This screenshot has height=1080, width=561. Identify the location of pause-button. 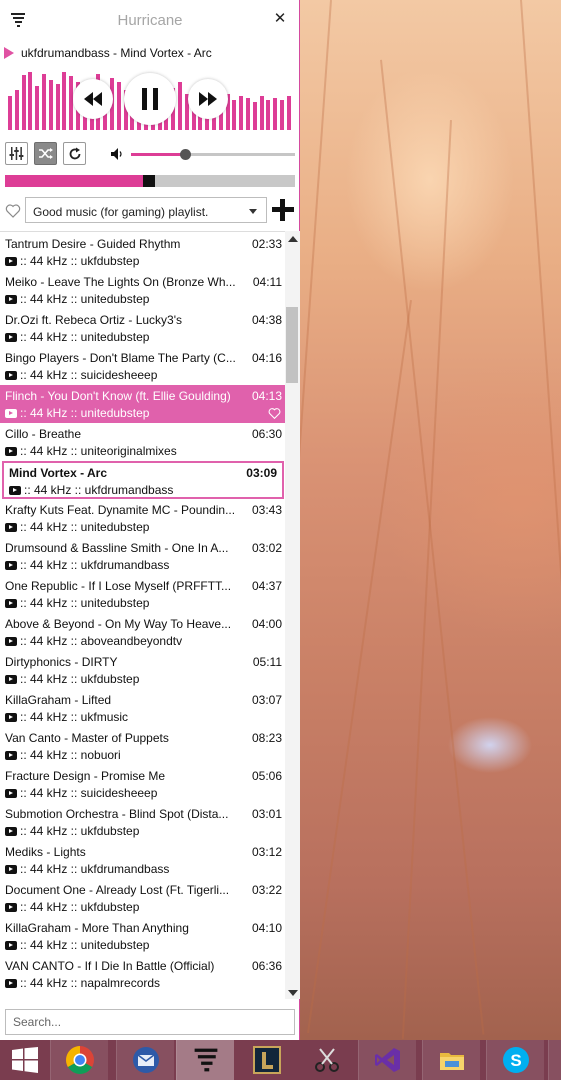
(150, 99).